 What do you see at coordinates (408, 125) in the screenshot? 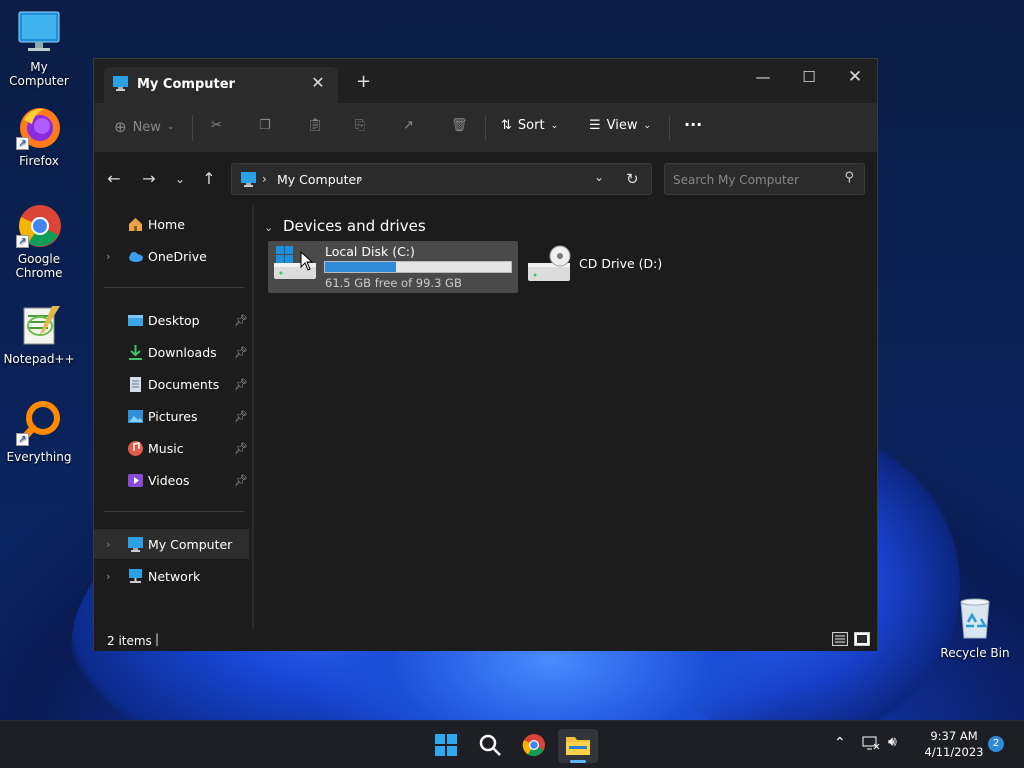
I see `share-button: ↗` at bounding box center [408, 125].